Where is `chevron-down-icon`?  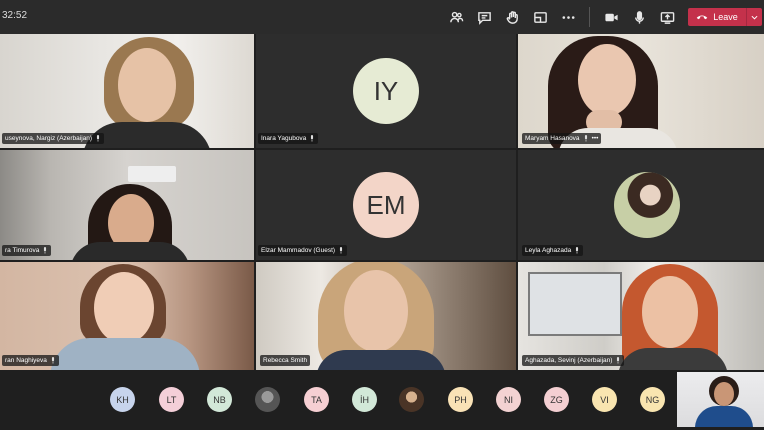
chevron-down-icon is located at coordinates (754, 17).